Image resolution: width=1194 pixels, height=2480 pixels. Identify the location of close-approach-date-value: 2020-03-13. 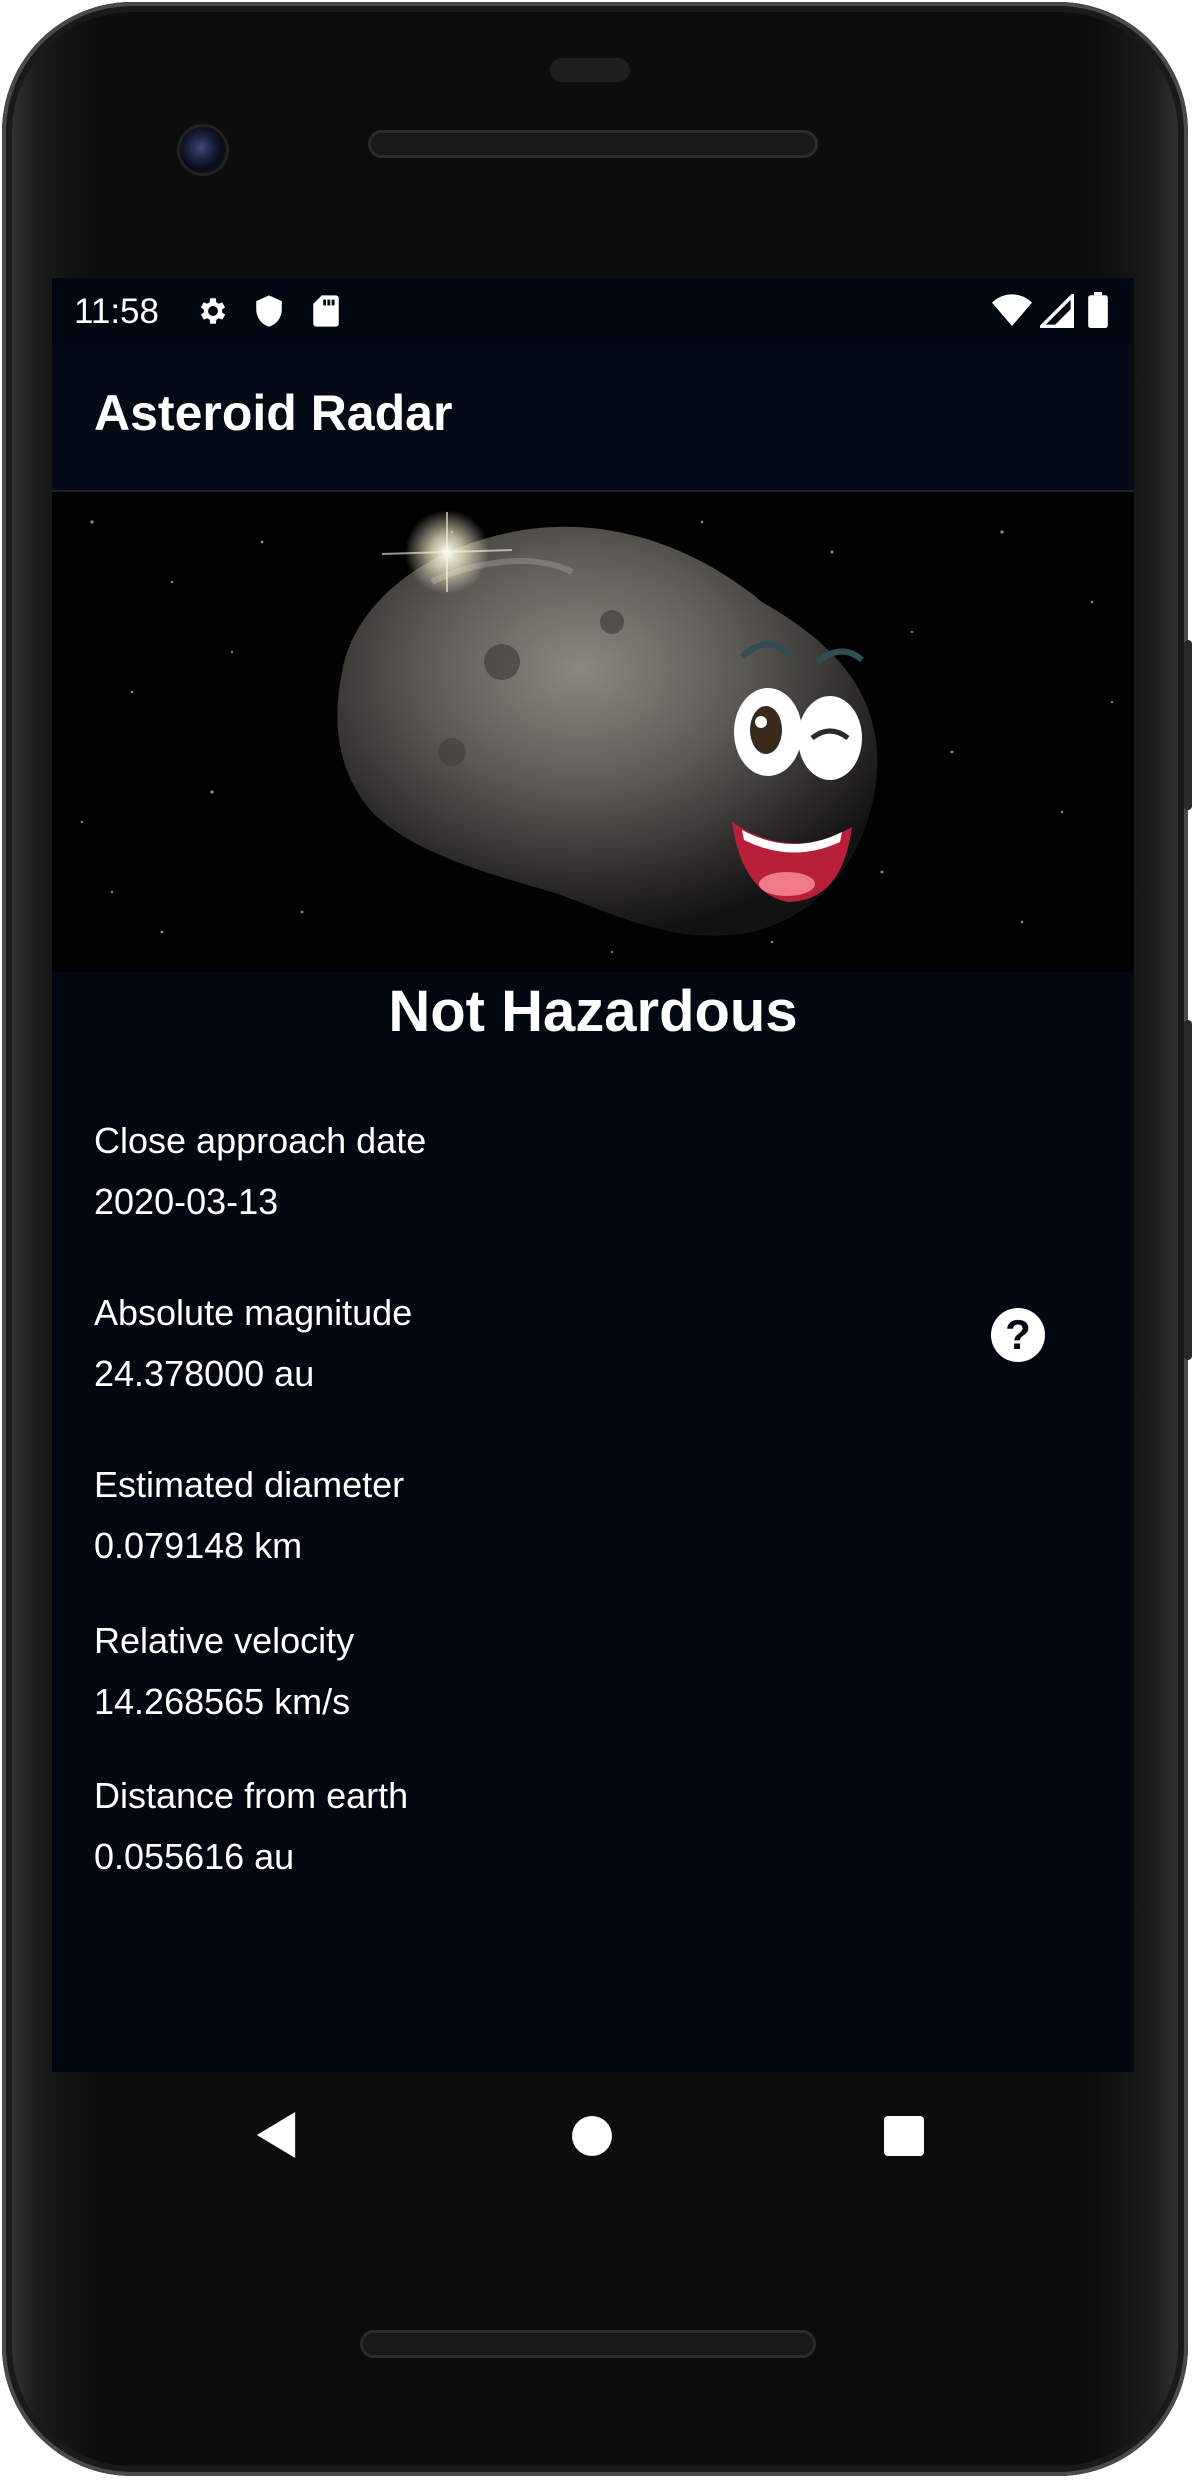
(186, 1201).